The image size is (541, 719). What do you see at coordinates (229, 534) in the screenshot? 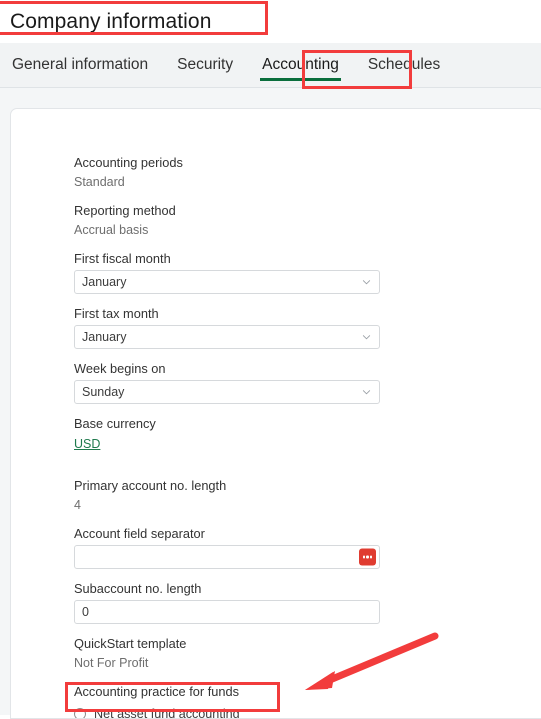
I see `field-label: Account field separator` at bounding box center [229, 534].